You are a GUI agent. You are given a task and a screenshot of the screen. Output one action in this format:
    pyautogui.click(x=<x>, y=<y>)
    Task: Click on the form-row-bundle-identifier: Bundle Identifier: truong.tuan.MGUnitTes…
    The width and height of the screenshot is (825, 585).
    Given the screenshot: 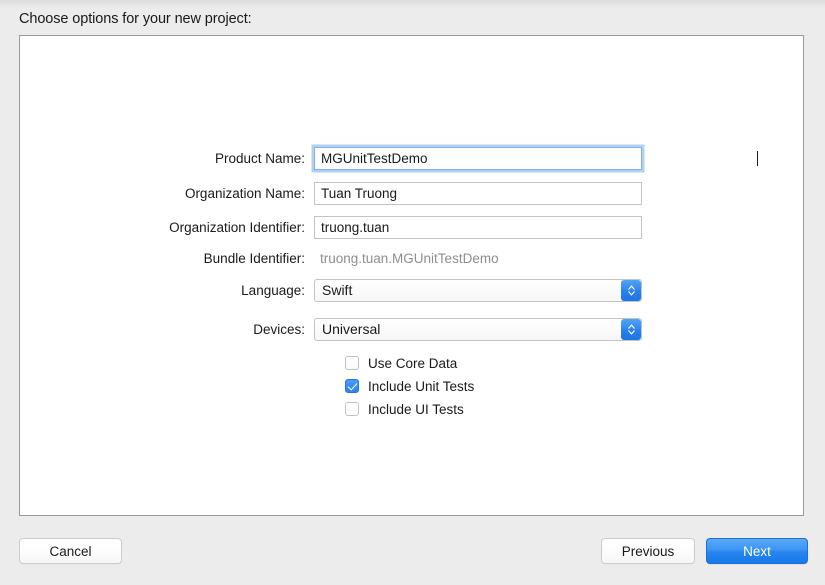 What is the action you would take?
    pyautogui.click(x=259, y=258)
    